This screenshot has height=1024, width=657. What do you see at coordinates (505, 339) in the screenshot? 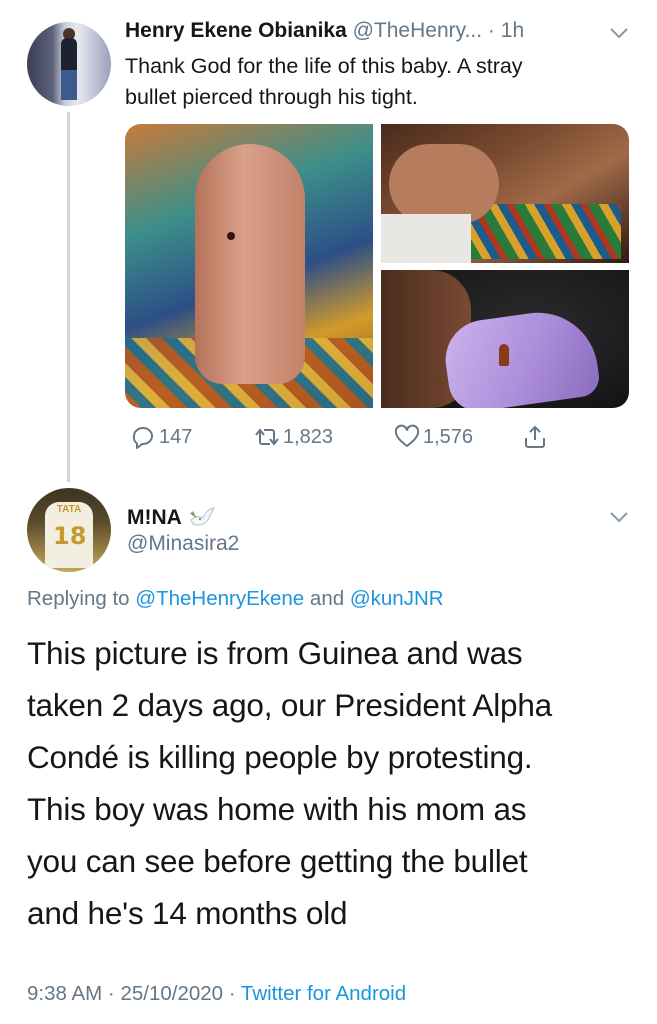
I see `photo-bullet-glove` at bounding box center [505, 339].